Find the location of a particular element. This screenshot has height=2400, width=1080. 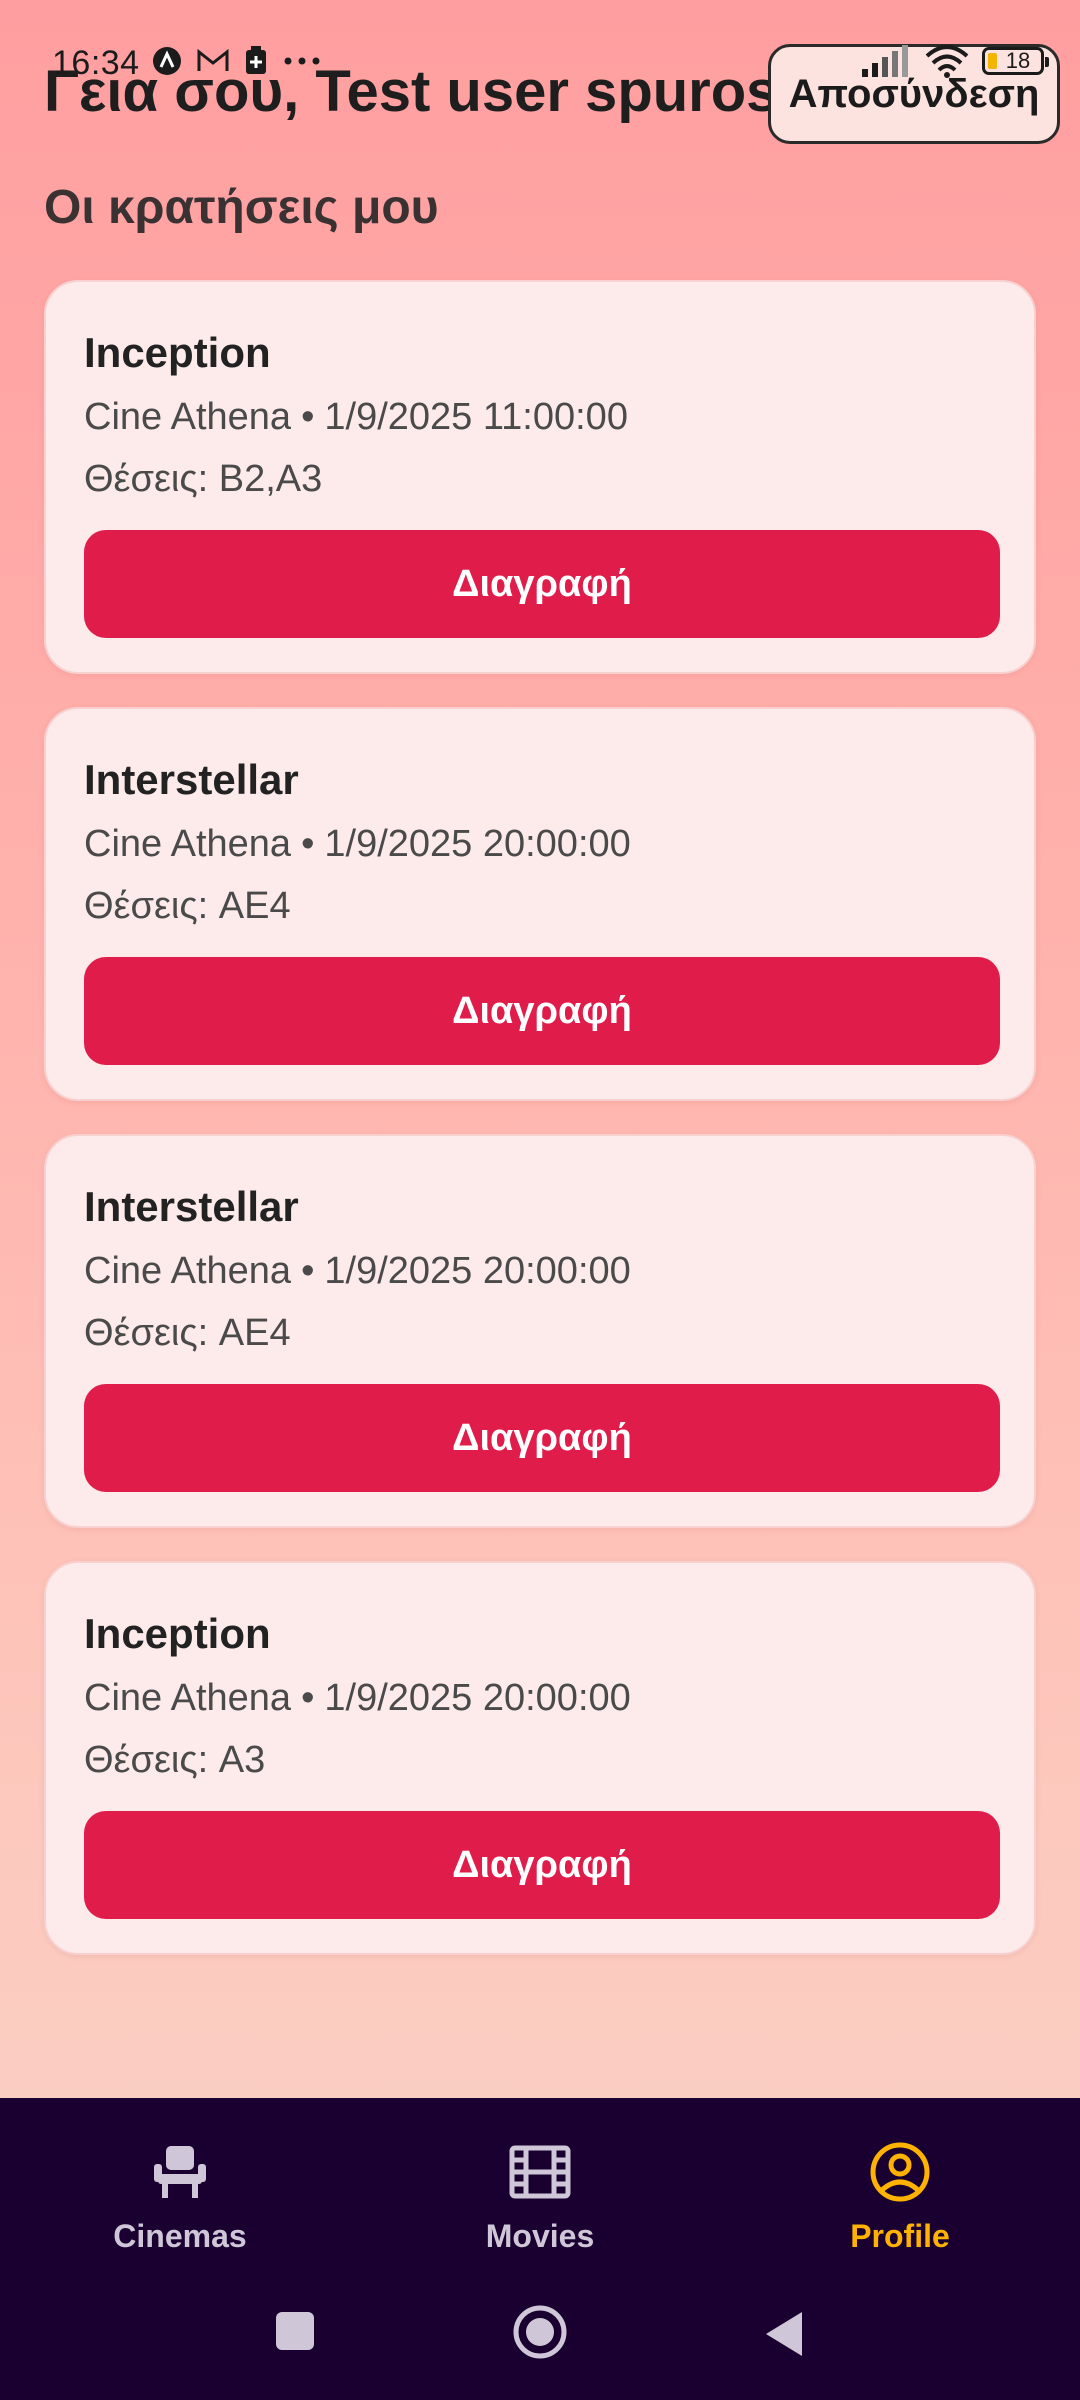

nav-item-movies: Movies is located at coordinates (540, 2197).